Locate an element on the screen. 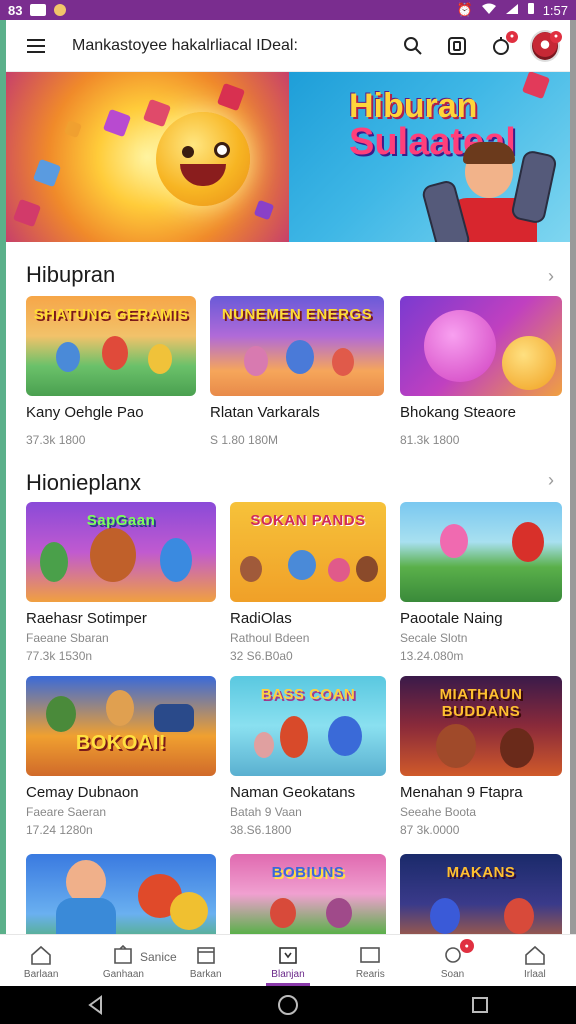  recents-icon is located at coordinates (480, 1005).